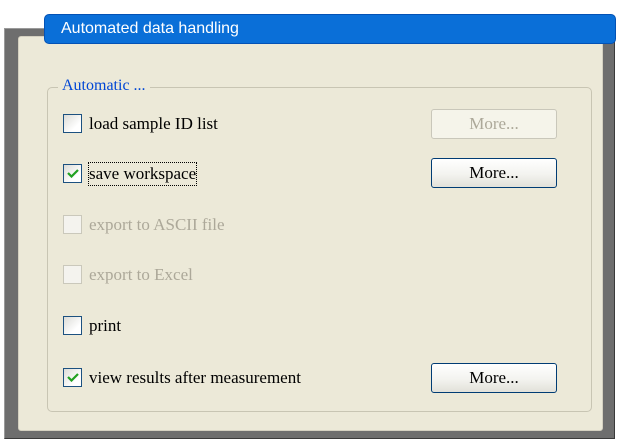  I want to click on view-results-checkbox, so click(72, 377).